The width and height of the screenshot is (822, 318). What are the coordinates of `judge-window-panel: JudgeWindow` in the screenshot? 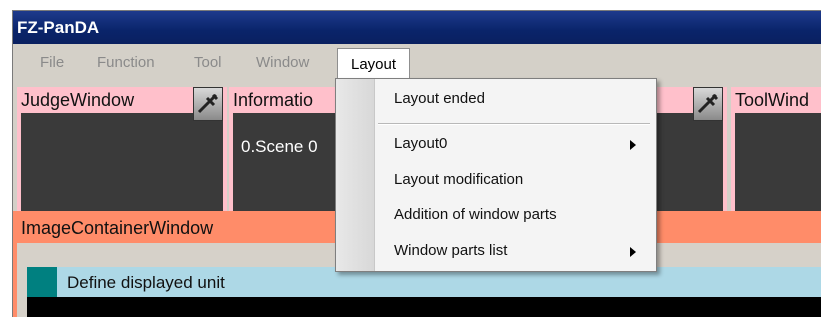 It's located at (122, 149).